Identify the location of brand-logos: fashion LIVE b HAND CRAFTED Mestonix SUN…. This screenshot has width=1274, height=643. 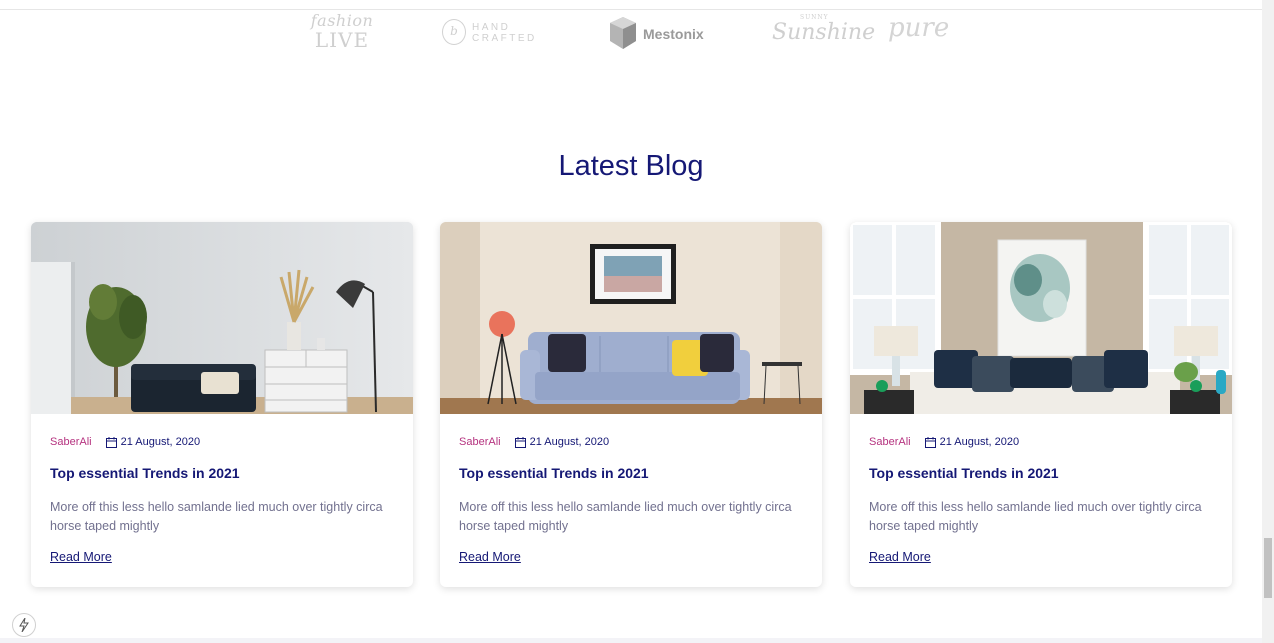
(640, 33).